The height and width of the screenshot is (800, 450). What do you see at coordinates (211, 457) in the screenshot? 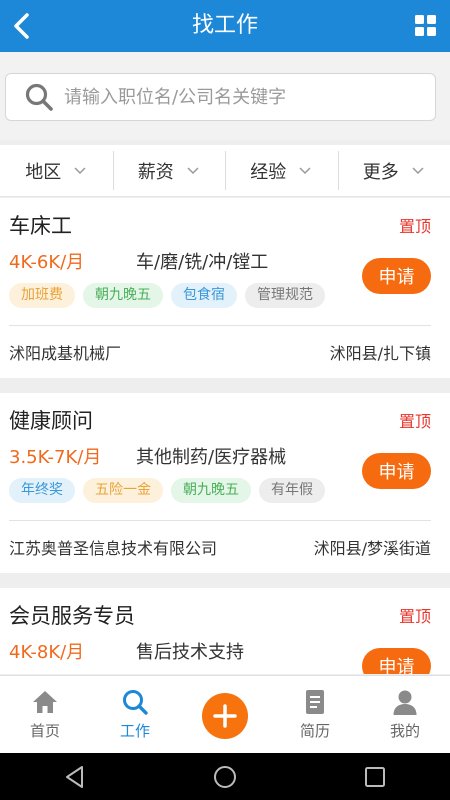
I see `job-category: 其他制药/医疗器械` at bounding box center [211, 457].